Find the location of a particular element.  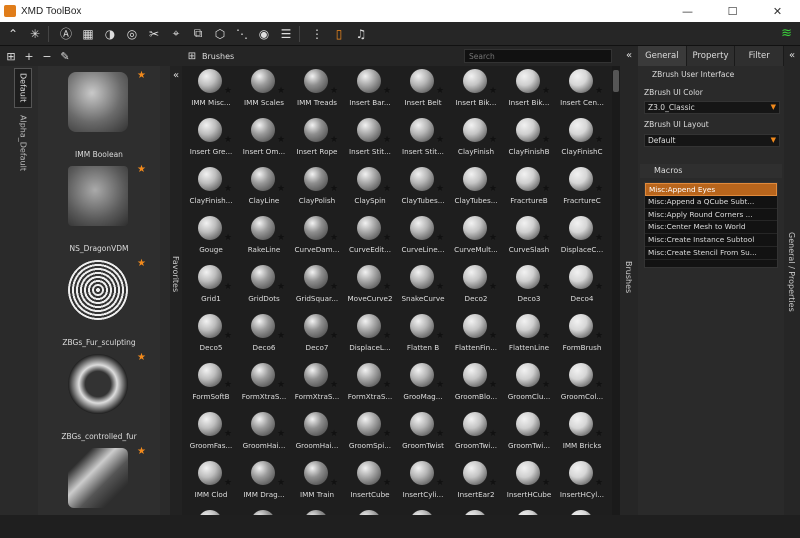

book-icon: ▯ is located at coordinates (339, 34).